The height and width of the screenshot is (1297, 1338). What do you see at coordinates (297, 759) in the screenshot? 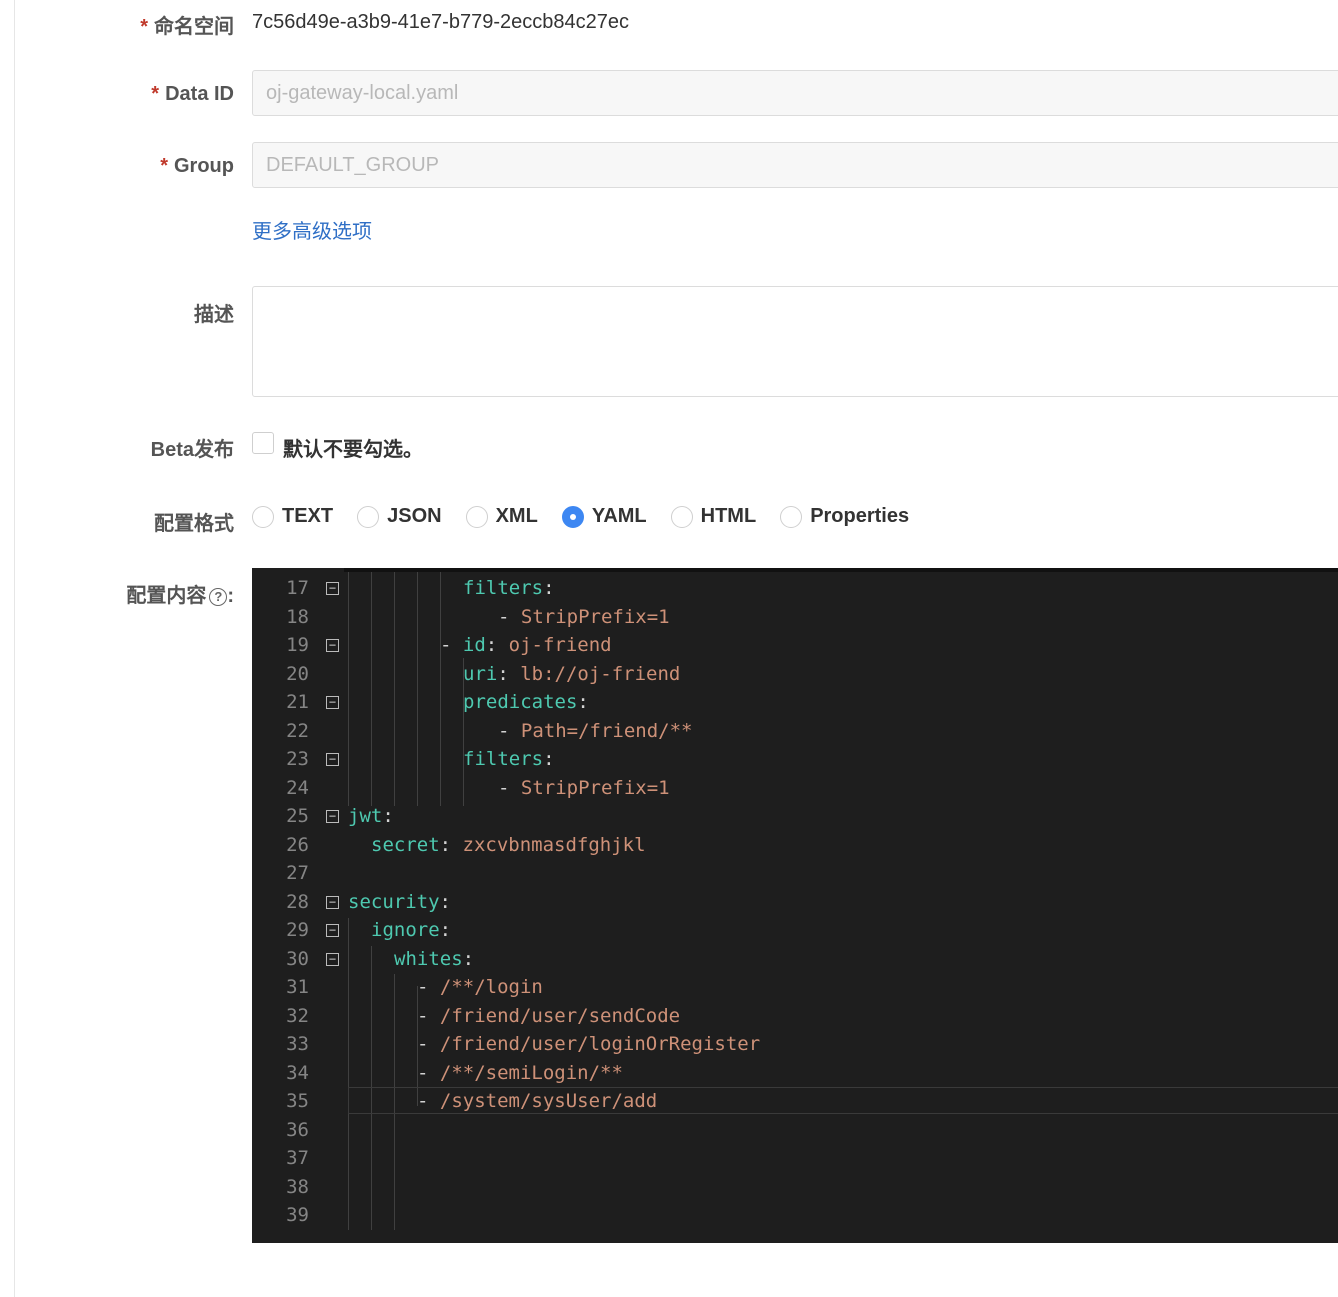
I see `line-number: 23` at bounding box center [297, 759].